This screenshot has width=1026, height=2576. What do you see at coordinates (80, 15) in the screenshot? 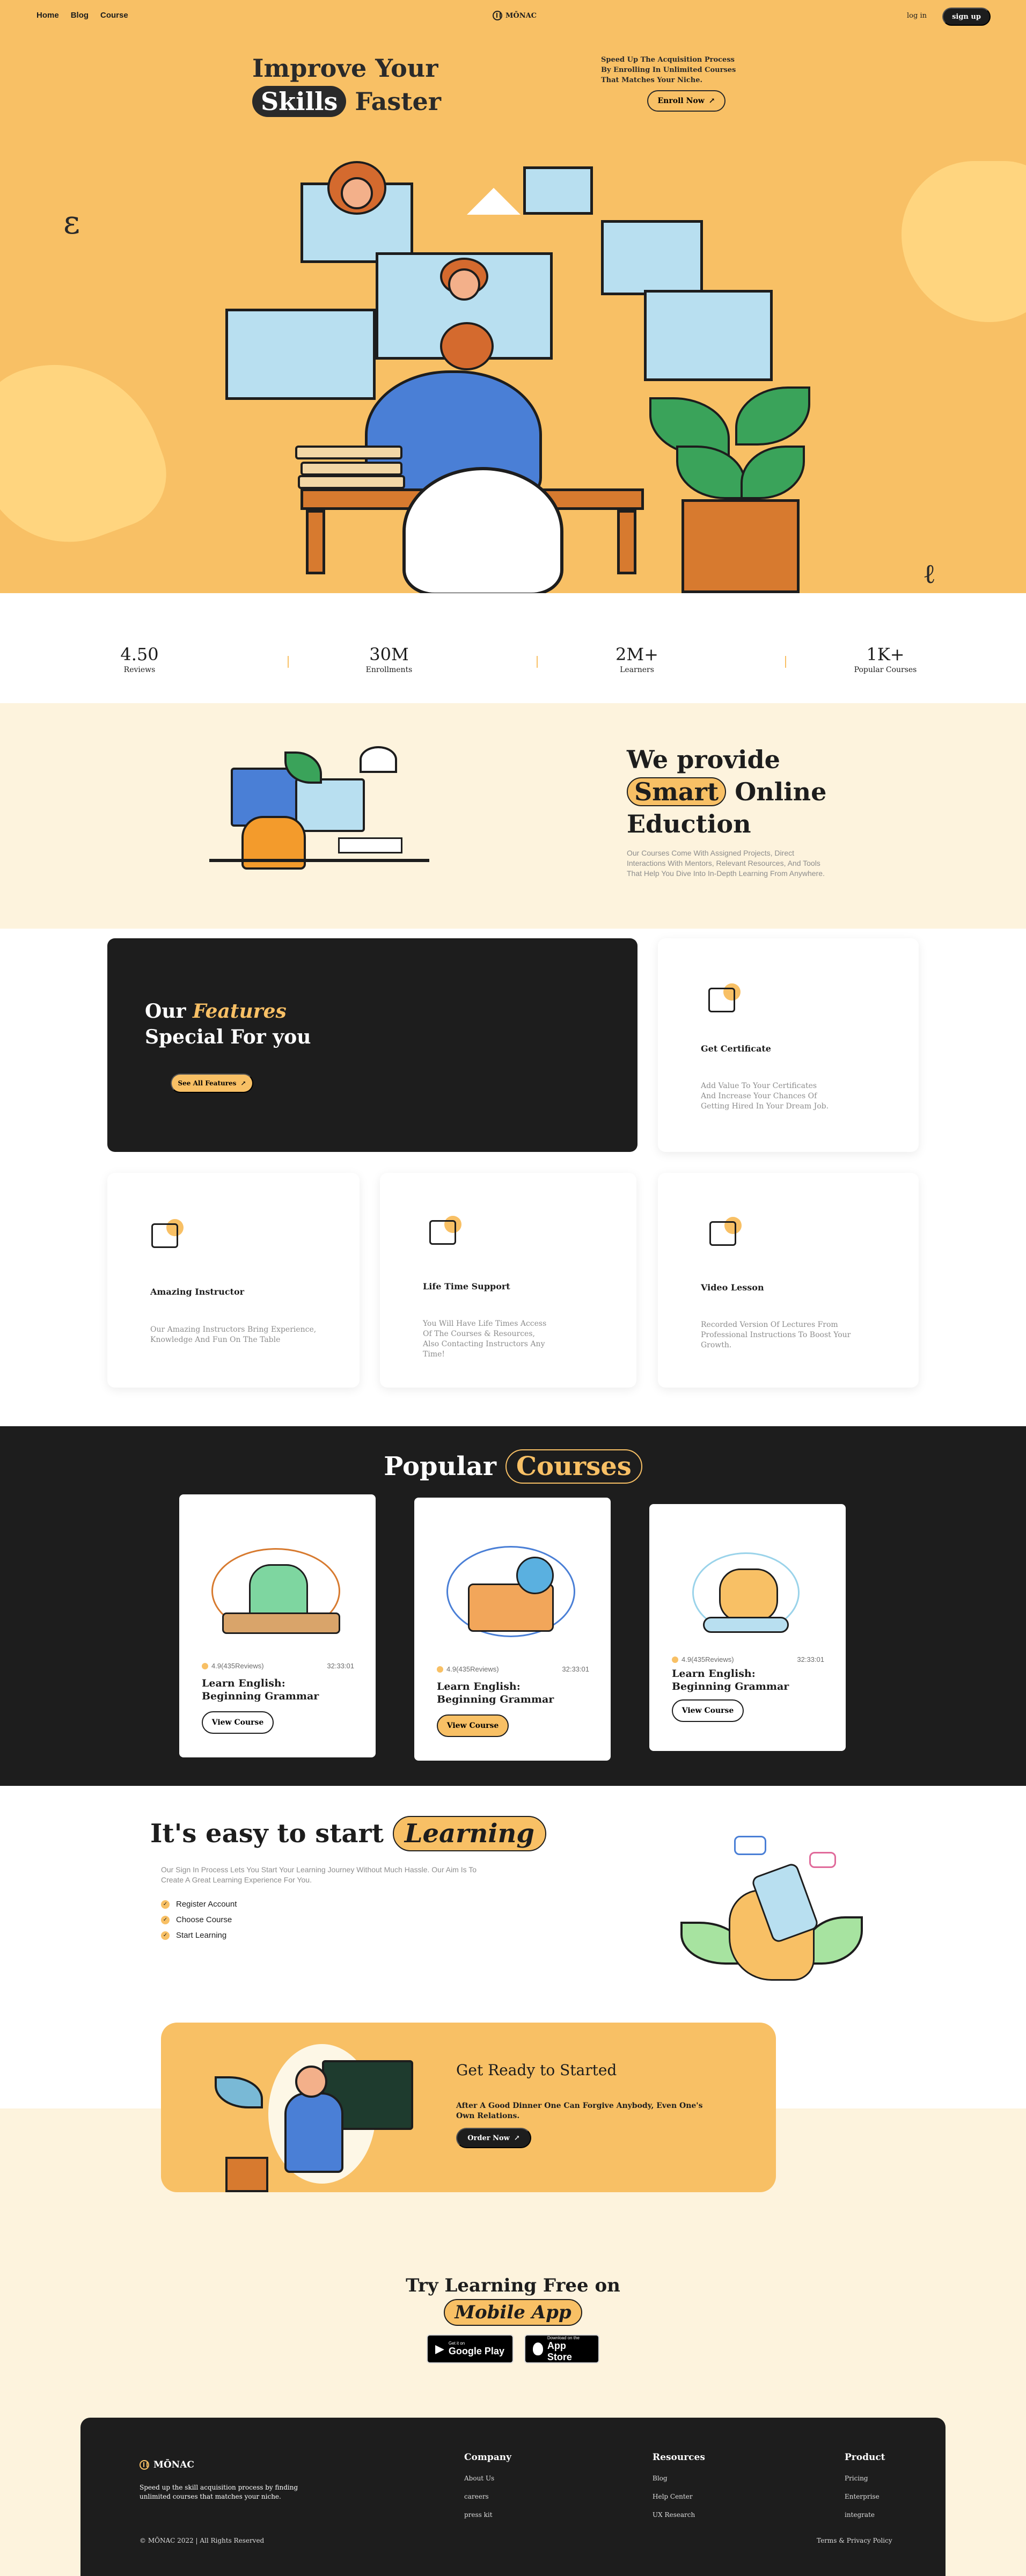
I see `nav-blog: Blog` at bounding box center [80, 15].